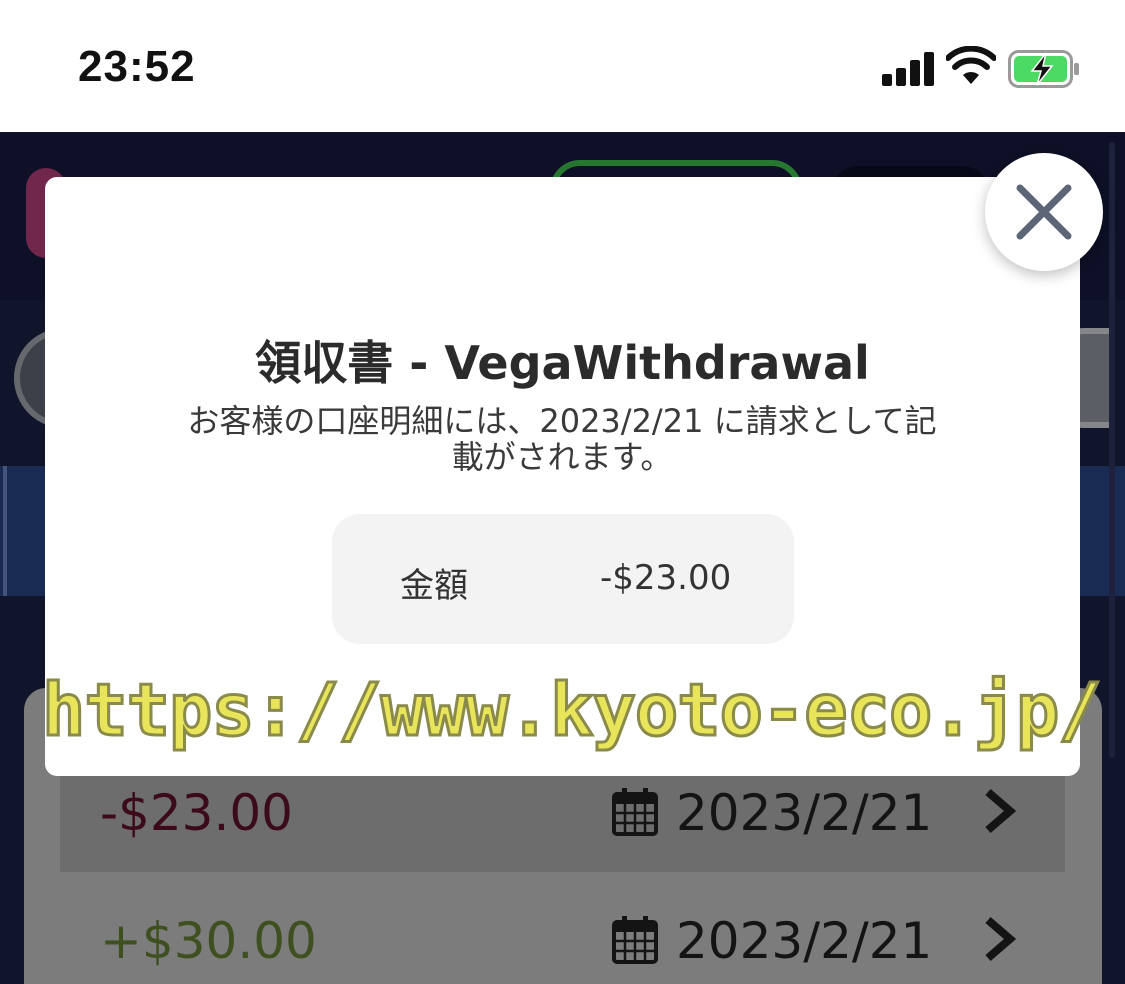 Image resolution: width=1125 pixels, height=984 pixels. I want to click on signal-icon, so click(908, 69).